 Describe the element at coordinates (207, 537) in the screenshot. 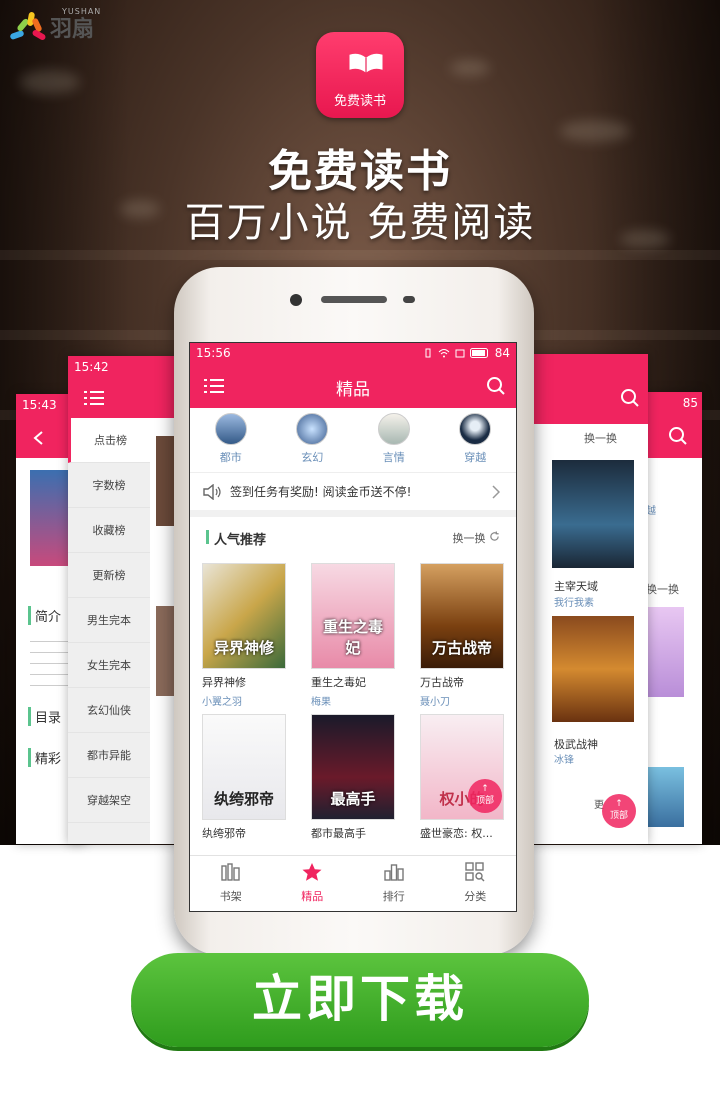

I see `section-accent` at that location.